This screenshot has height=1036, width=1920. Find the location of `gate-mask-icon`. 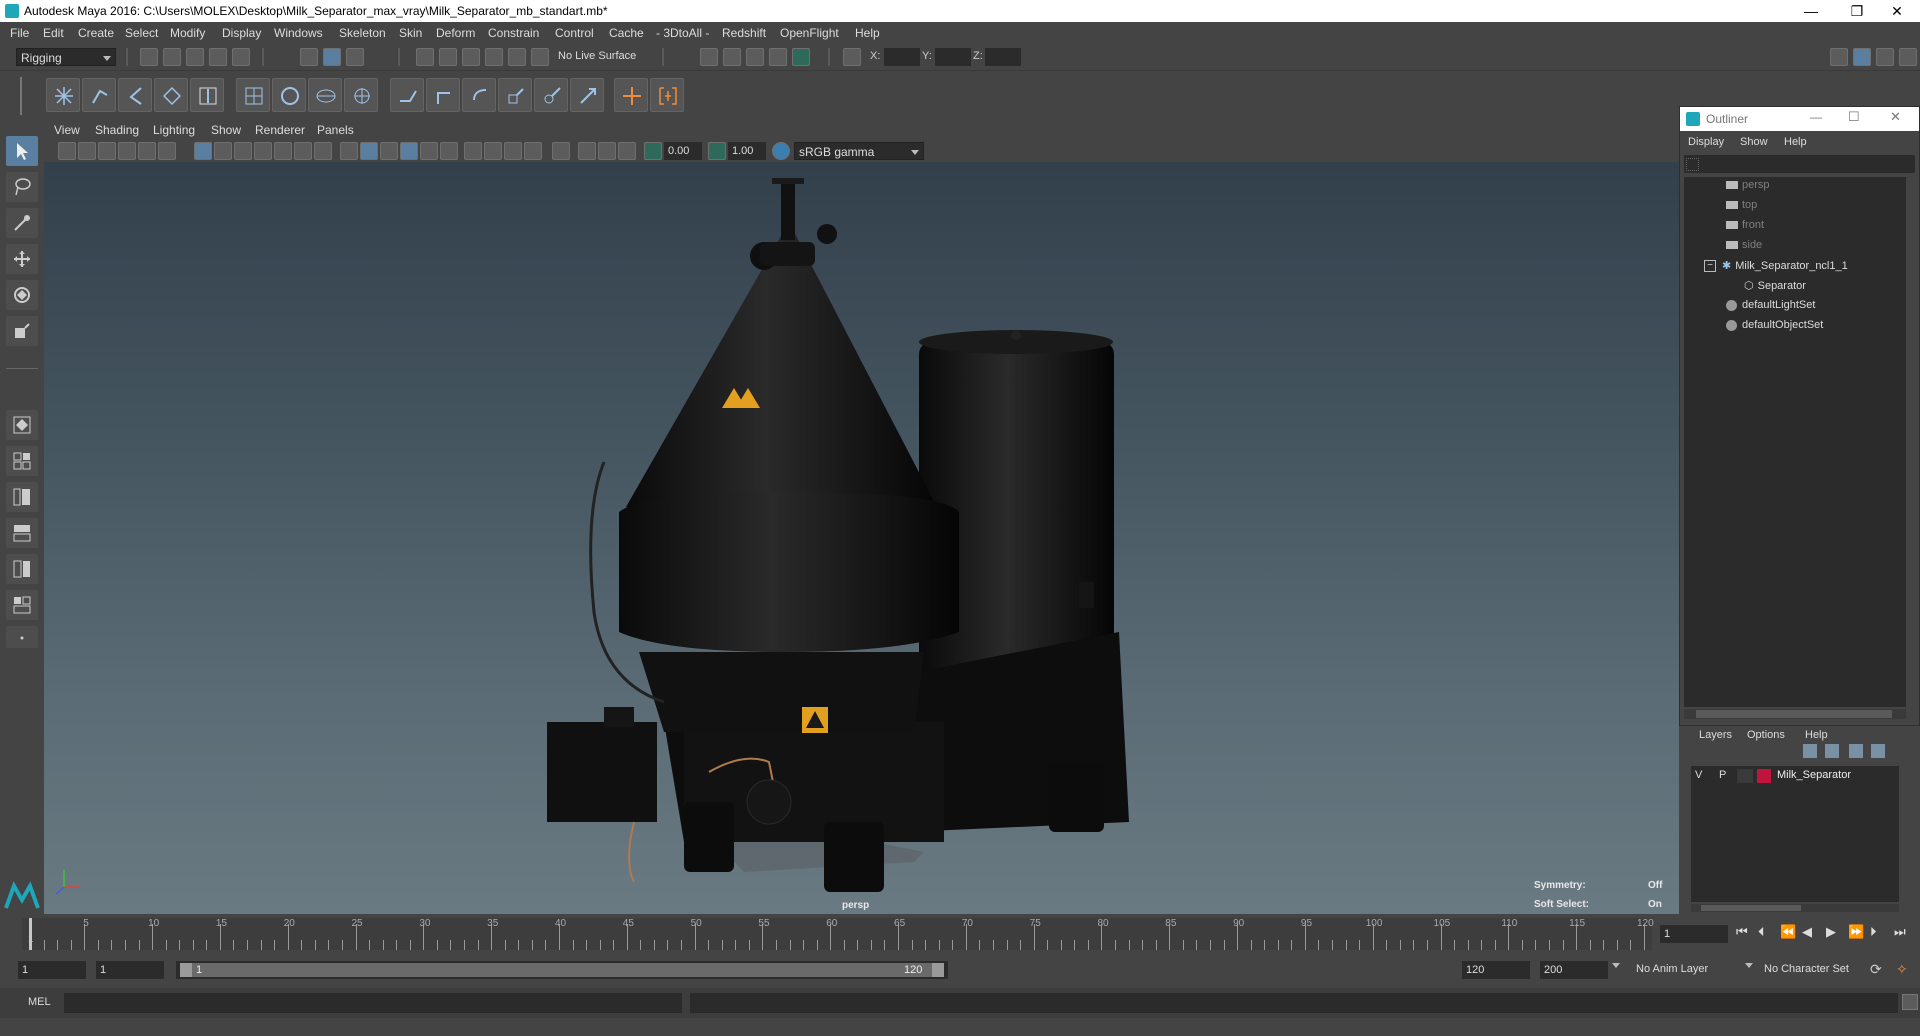

gate-mask-icon is located at coordinates (263, 151).